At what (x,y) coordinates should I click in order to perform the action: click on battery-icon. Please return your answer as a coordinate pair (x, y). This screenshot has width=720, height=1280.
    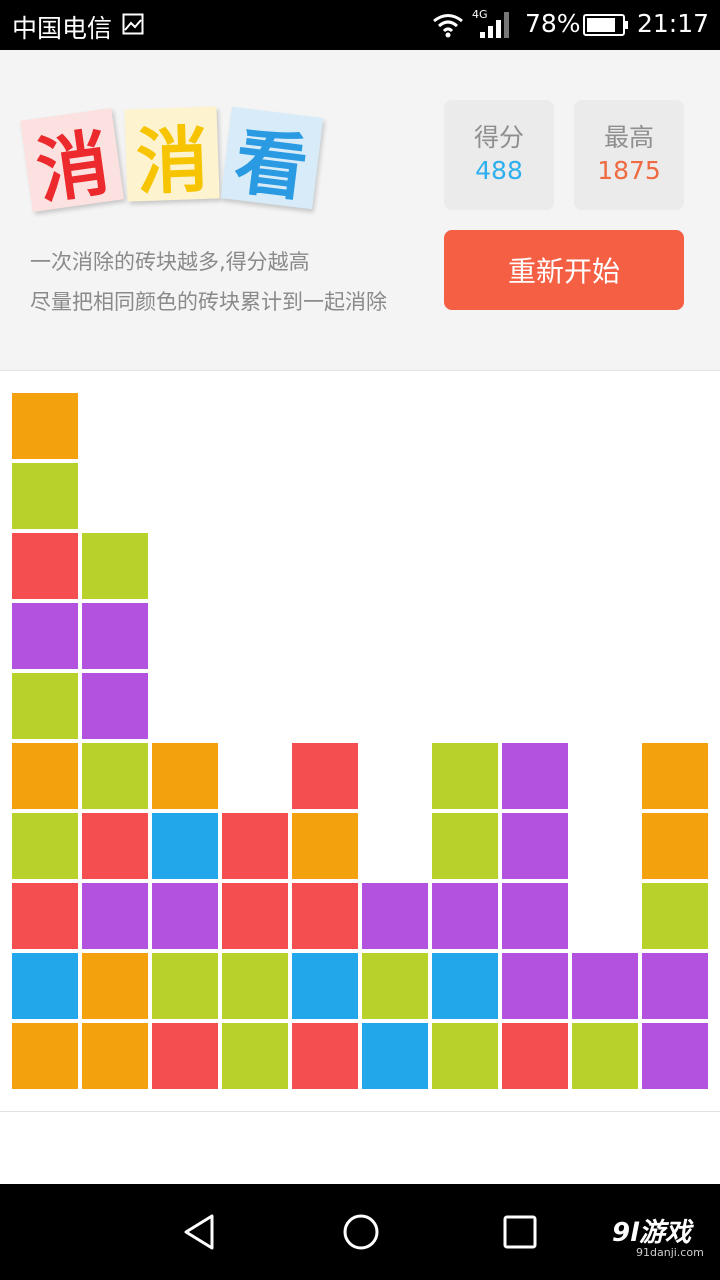
    Looking at the image, I should click on (605, 25).